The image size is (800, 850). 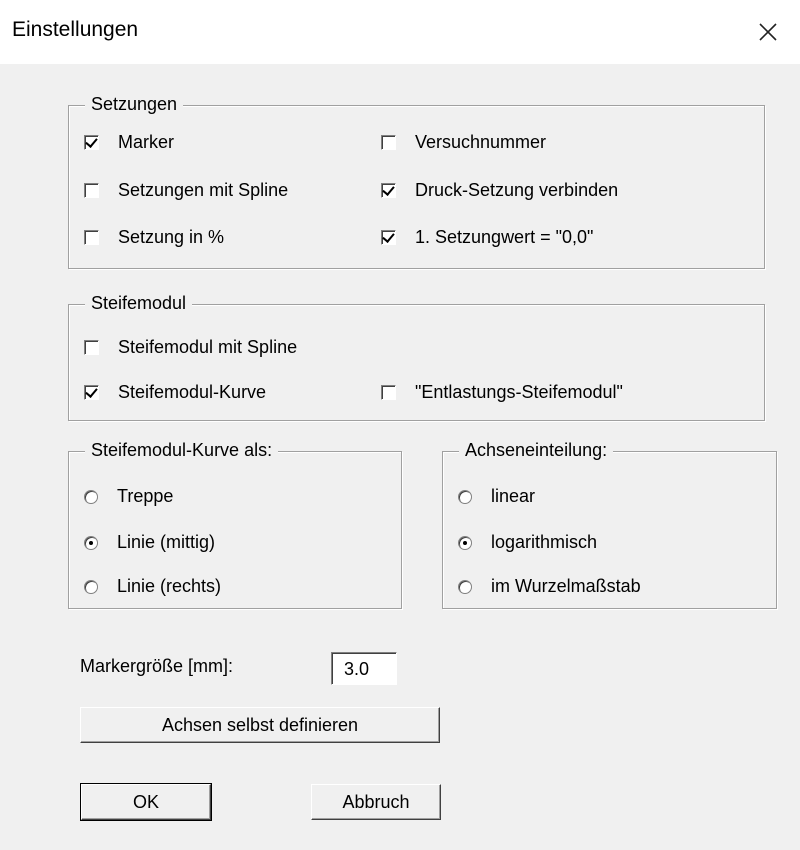 I want to click on checkbox-label: Steifemodul-Kurve, so click(x=192, y=392).